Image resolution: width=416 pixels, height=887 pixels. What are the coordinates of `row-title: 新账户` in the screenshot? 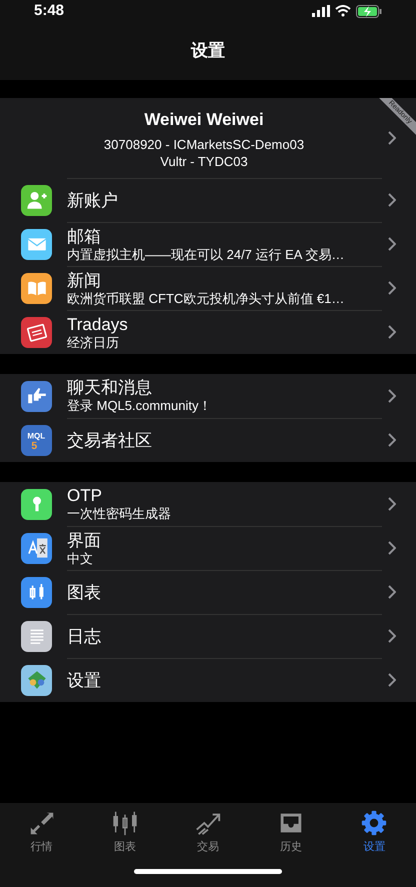 It's located at (93, 200).